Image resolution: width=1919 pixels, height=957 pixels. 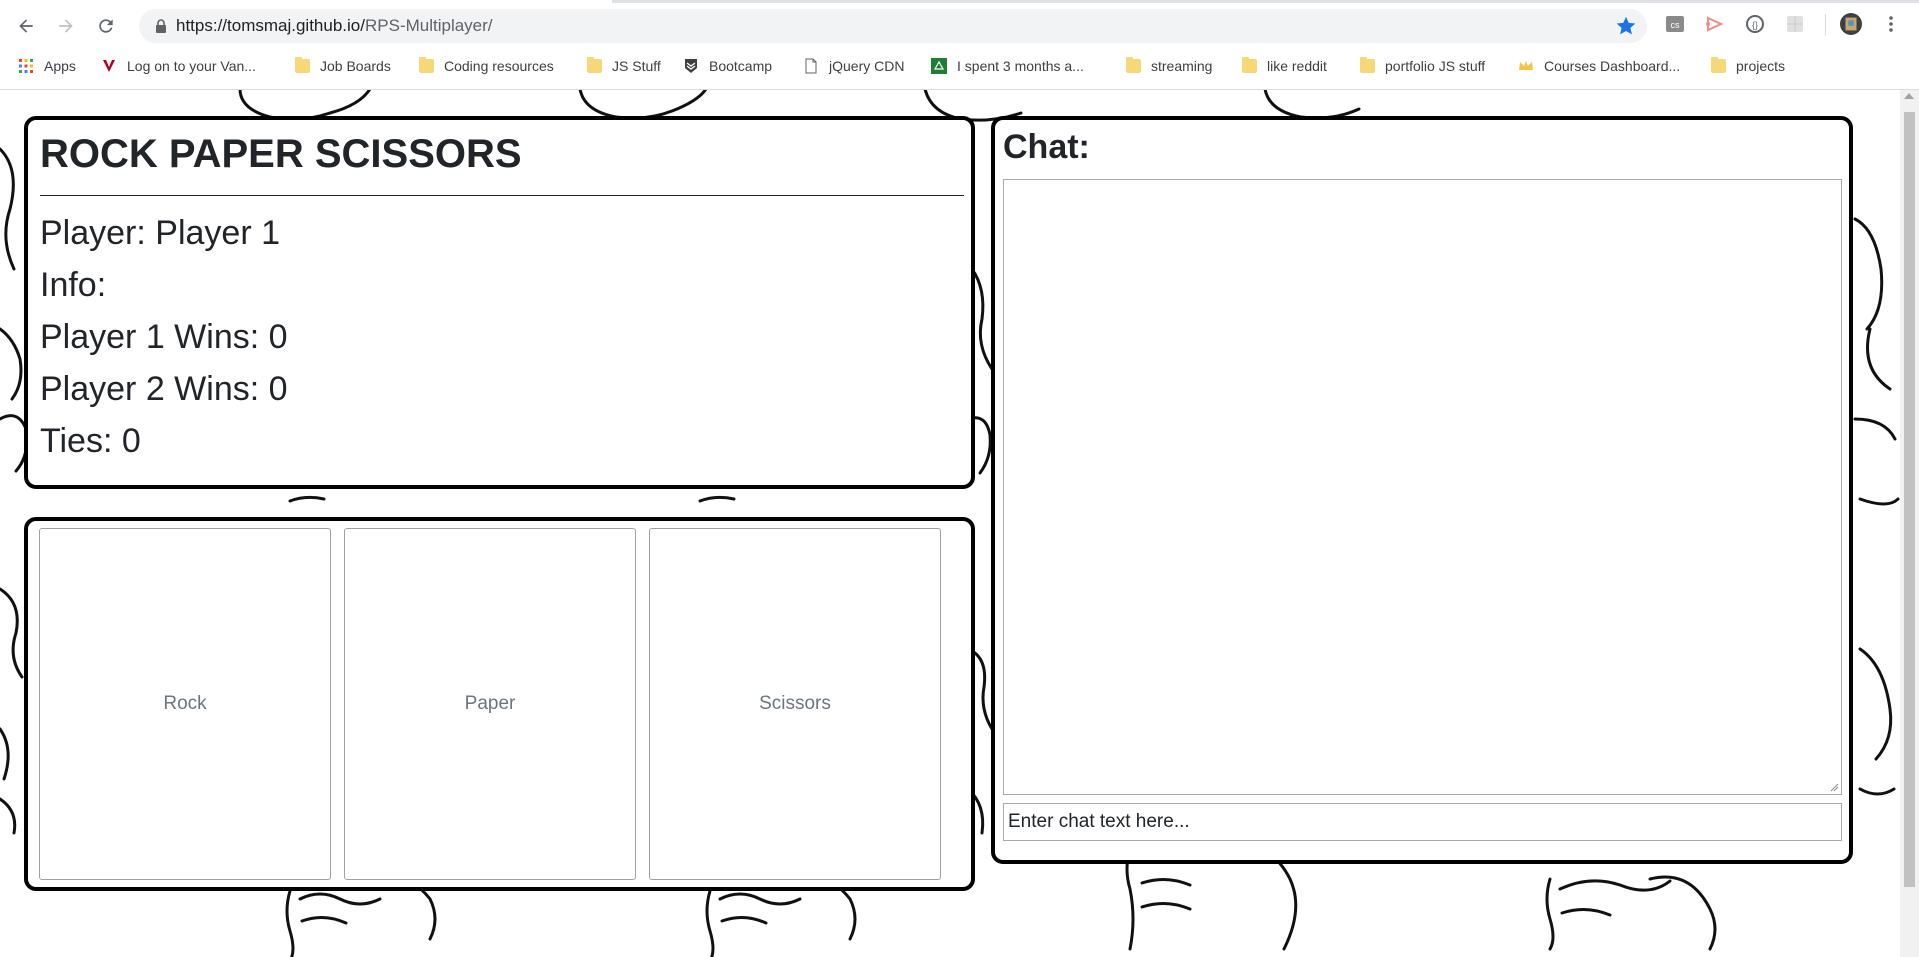 I want to click on scroll-up-arrow-icon, so click(x=1909, y=96).